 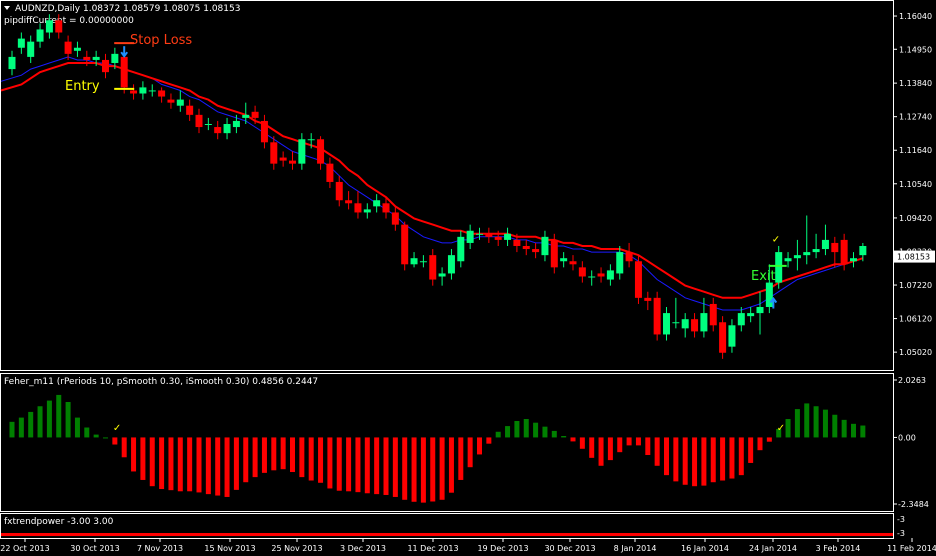 What do you see at coordinates (915, 352) in the screenshot?
I see `price-tick-label: 1.05020` at bounding box center [915, 352].